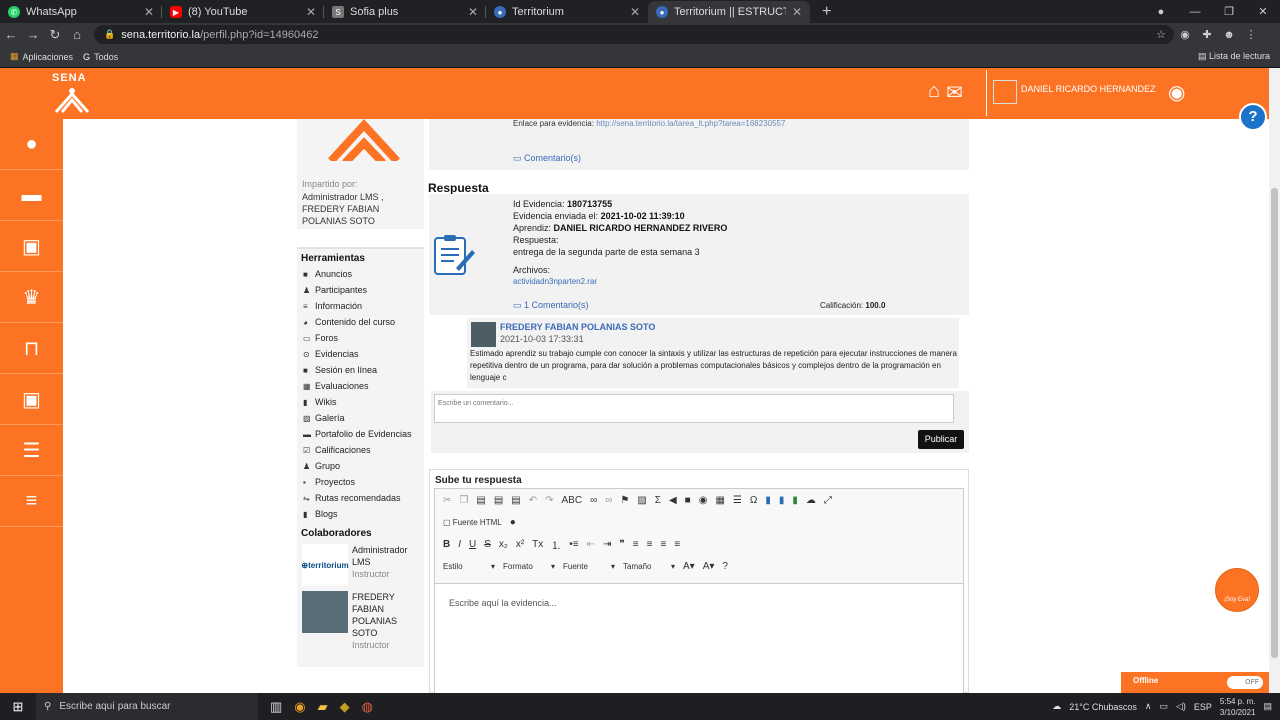 This screenshot has width=1280, height=720. Describe the element at coordinates (81, 12) in the screenshot. I see `tab-whatsapp: ✆ WhatsApp ✕` at that location.